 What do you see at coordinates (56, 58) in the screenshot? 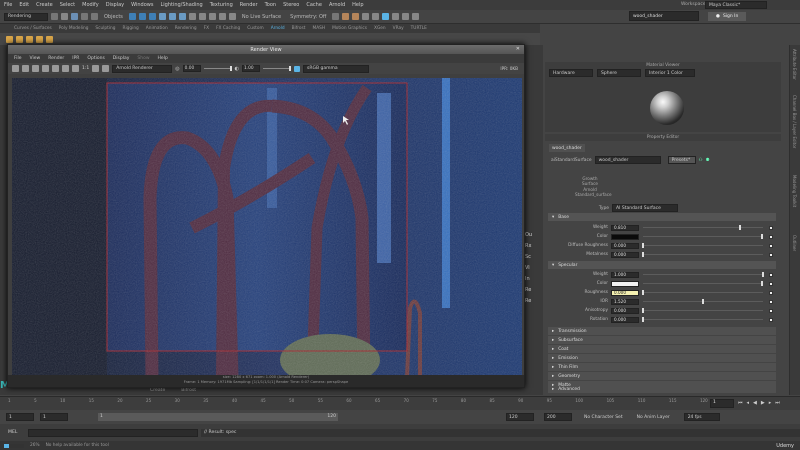
I see `rv-menu-render: Render` at bounding box center [56, 58].